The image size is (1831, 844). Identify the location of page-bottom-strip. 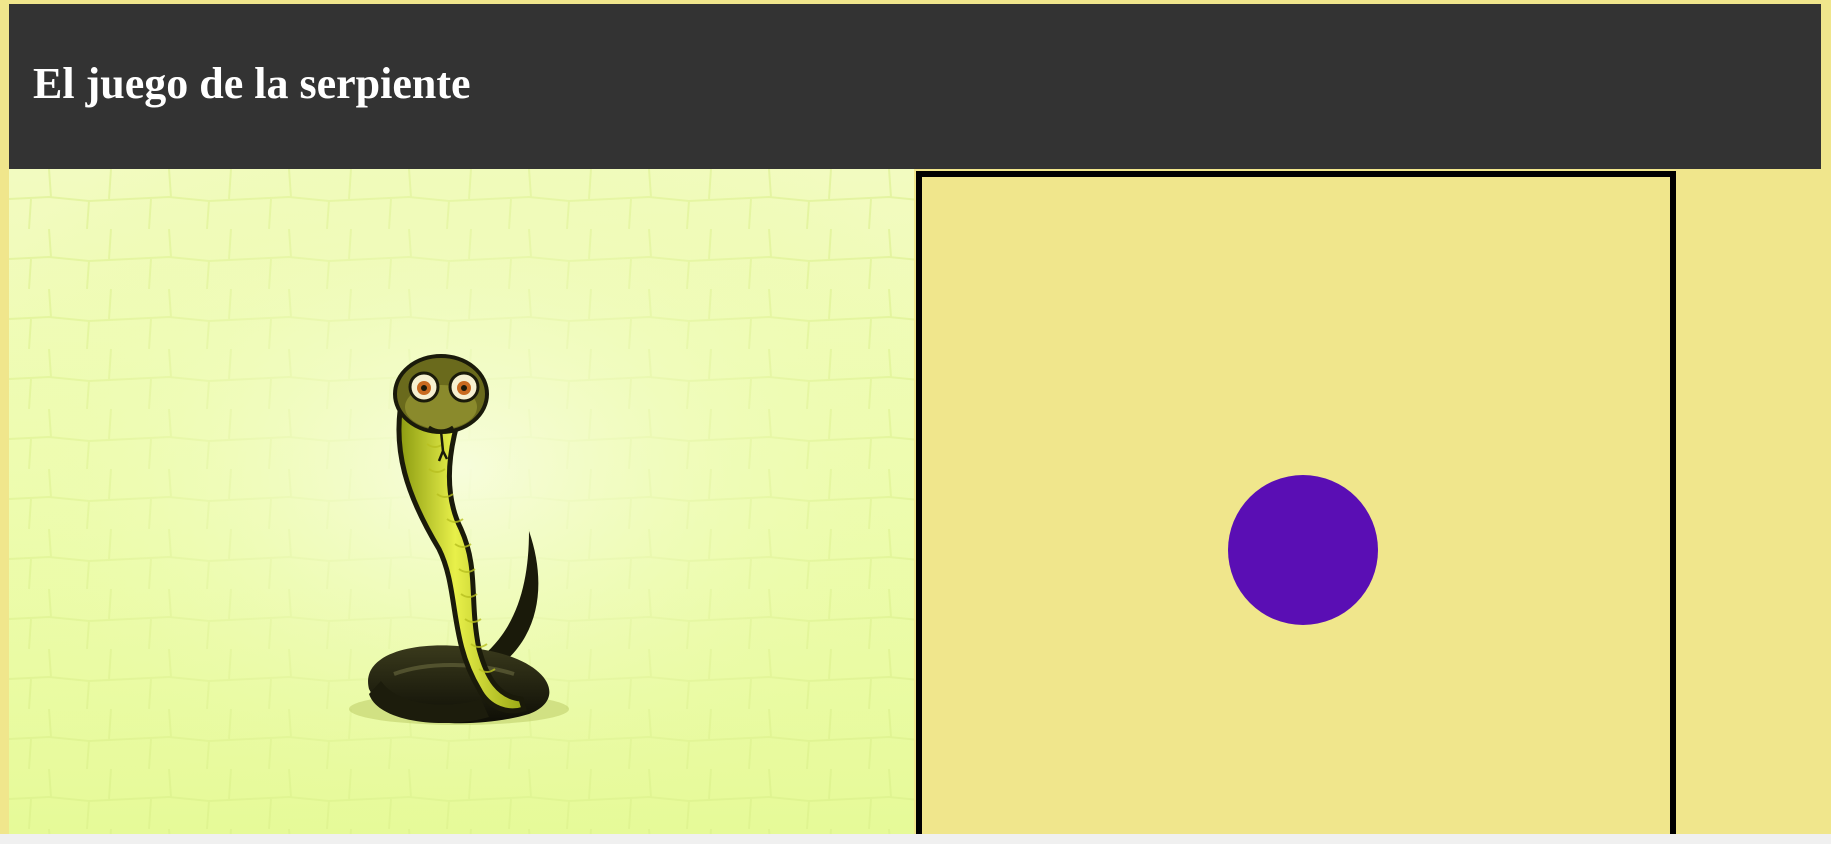
(915, 839).